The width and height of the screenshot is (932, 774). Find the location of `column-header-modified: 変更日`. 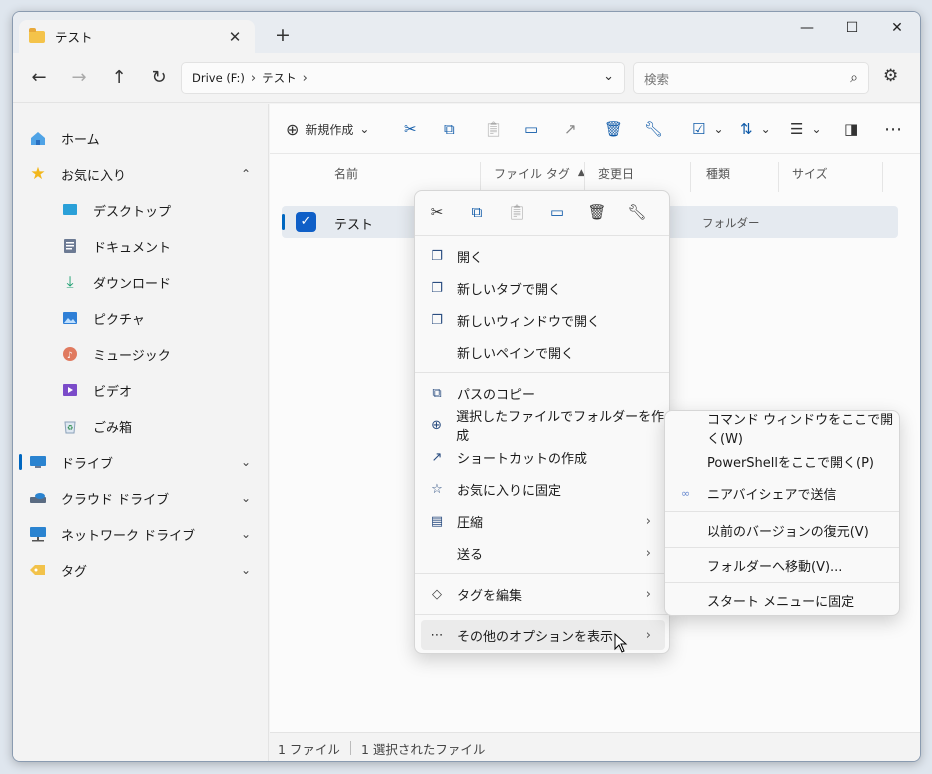

column-header-modified: 変更日 is located at coordinates (616, 173).